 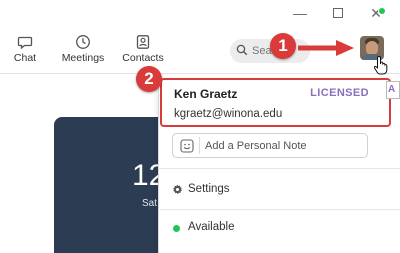 What do you see at coordinates (25, 43) in the screenshot?
I see `chat-icon` at bounding box center [25, 43].